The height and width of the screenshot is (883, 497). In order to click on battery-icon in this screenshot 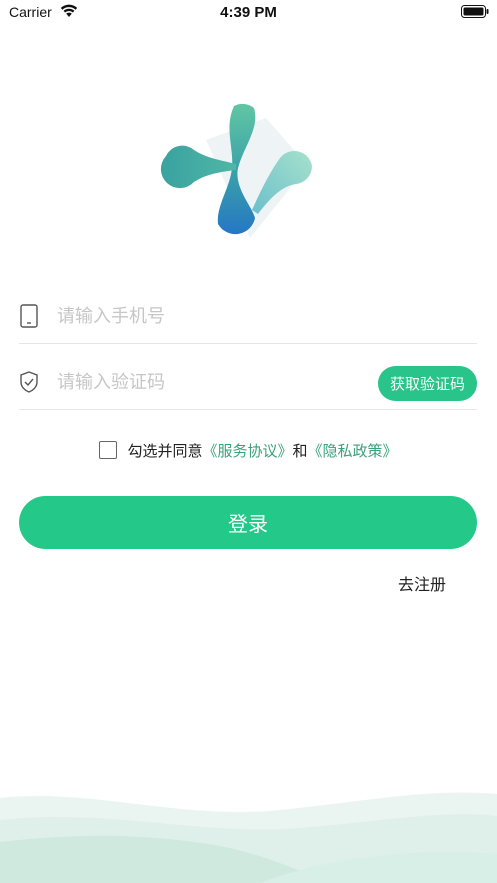, I will do `click(475, 11)`.